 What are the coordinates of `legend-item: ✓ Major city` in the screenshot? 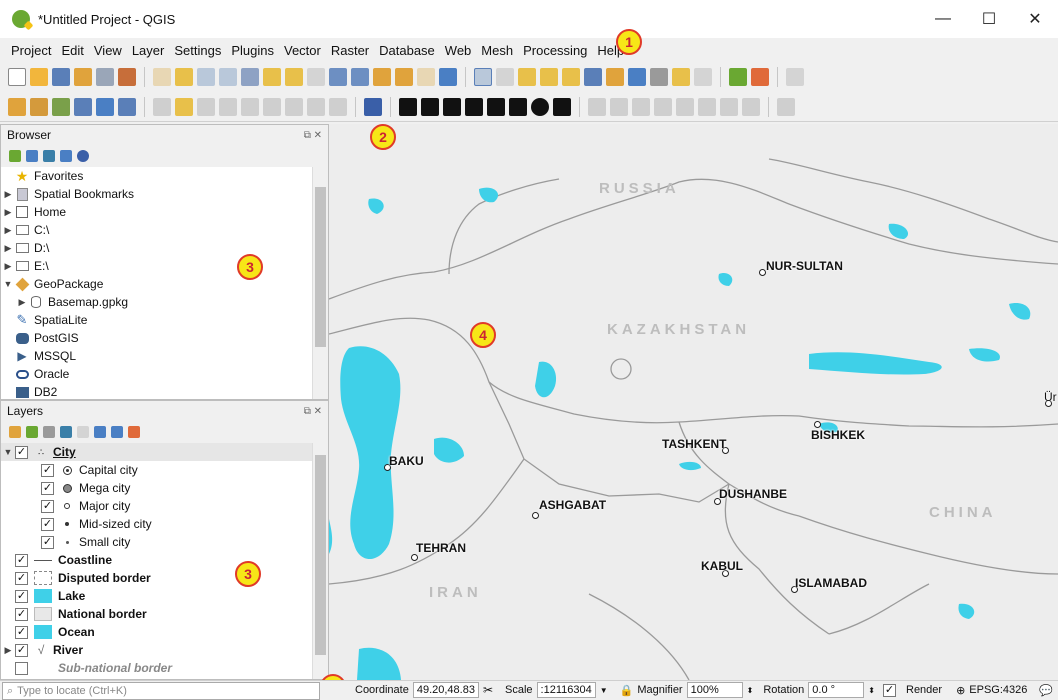 It's located at (156, 506).